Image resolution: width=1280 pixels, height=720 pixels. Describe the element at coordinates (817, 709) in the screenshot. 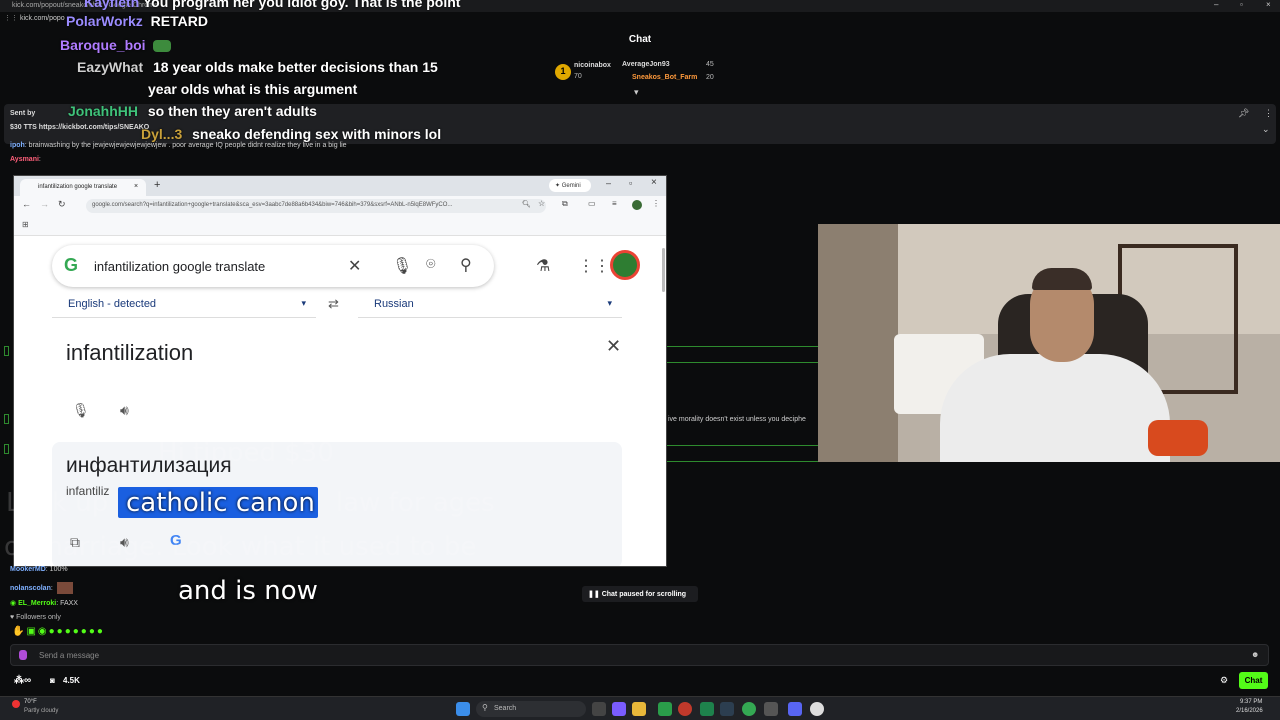

I see `obs-icon` at that location.